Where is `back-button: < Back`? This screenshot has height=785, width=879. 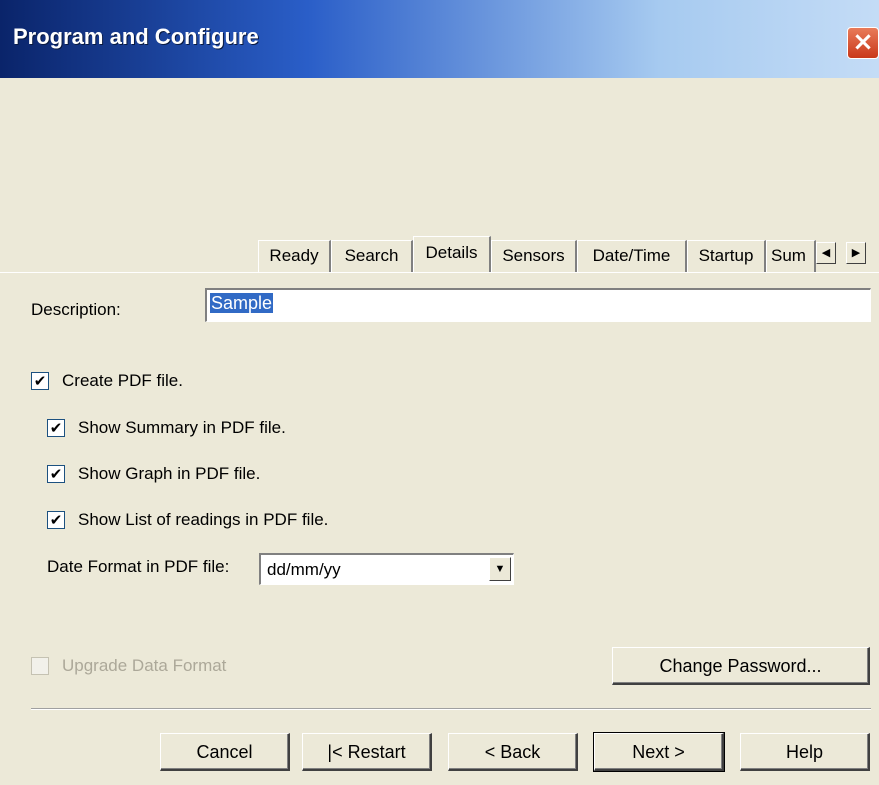
back-button: < Back is located at coordinates (513, 752).